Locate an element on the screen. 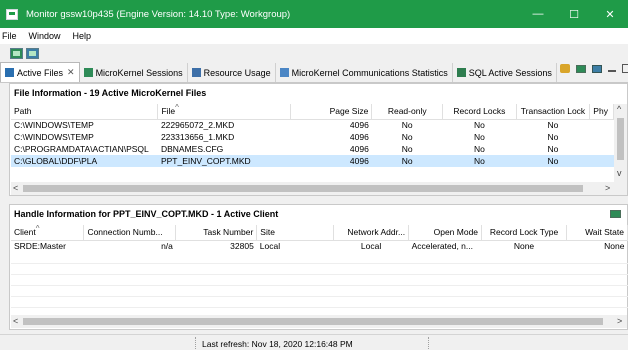 The width and height of the screenshot is (628, 350). refresh-icon is located at coordinates (16, 53).